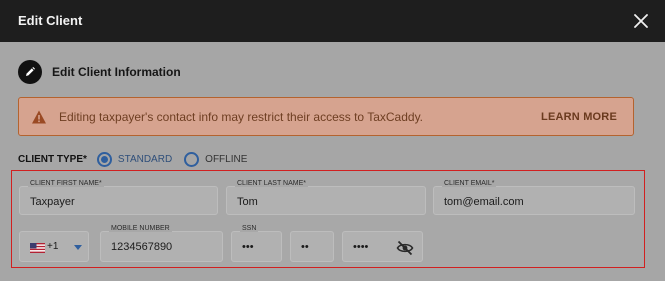 This screenshot has width=665, height=281. I want to click on radio-standard-label: STANDARD, so click(145, 159).